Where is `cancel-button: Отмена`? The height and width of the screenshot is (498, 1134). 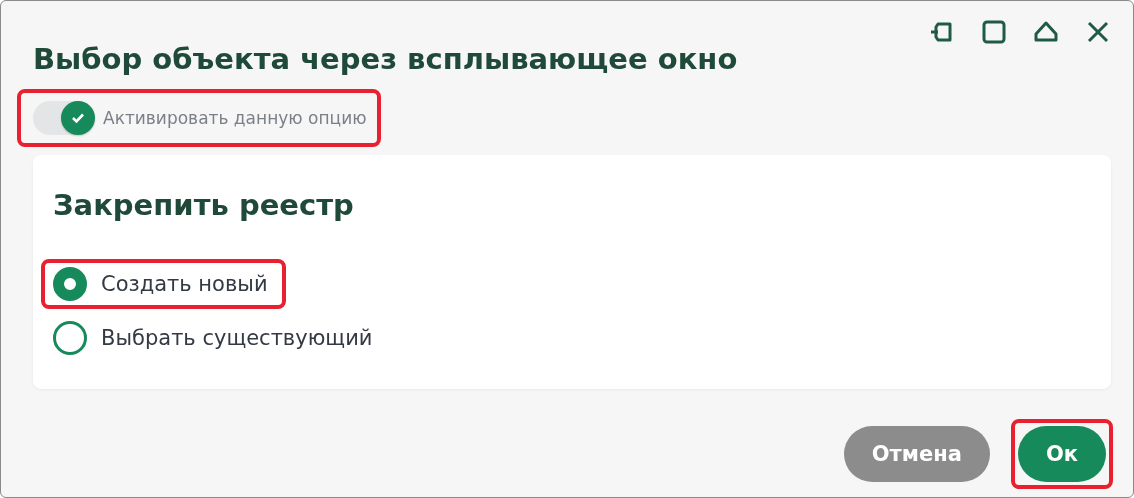 cancel-button: Отмена is located at coordinates (916, 454).